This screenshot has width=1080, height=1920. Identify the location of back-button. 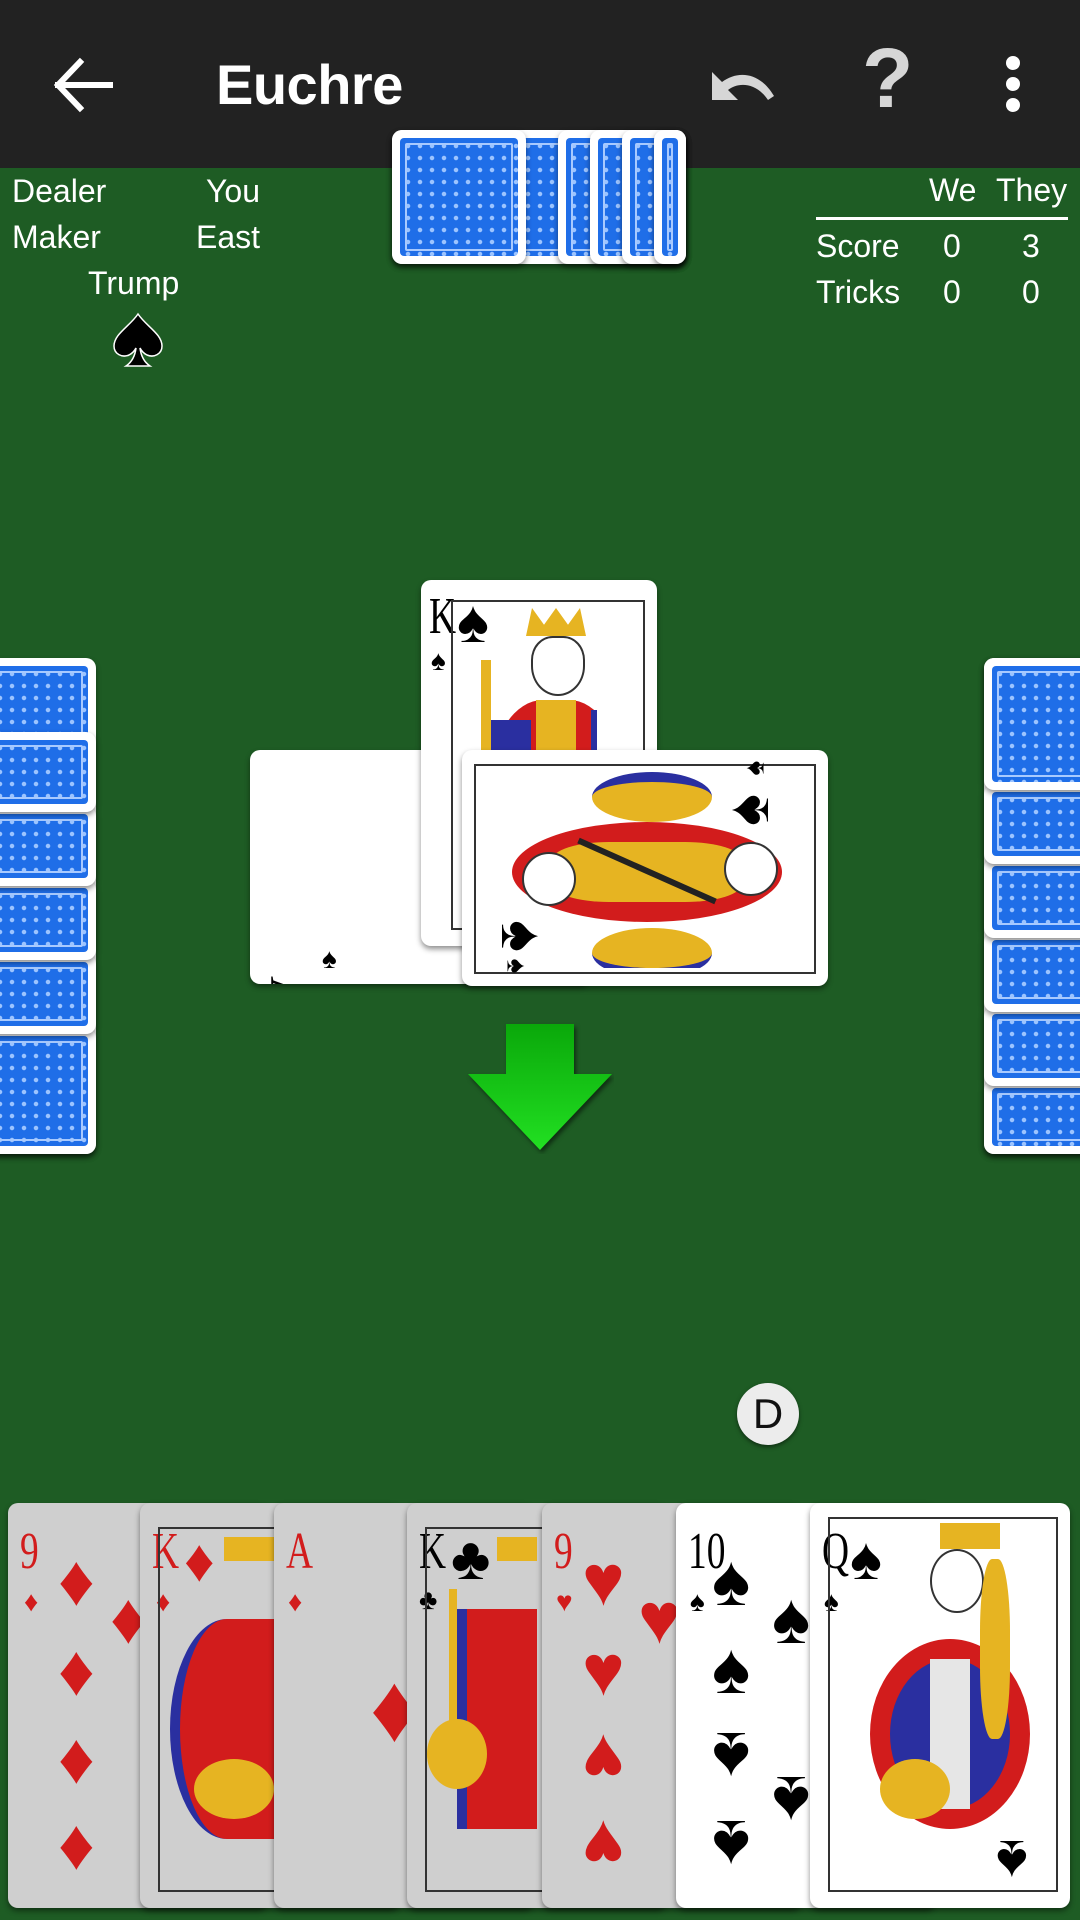
(83, 85).